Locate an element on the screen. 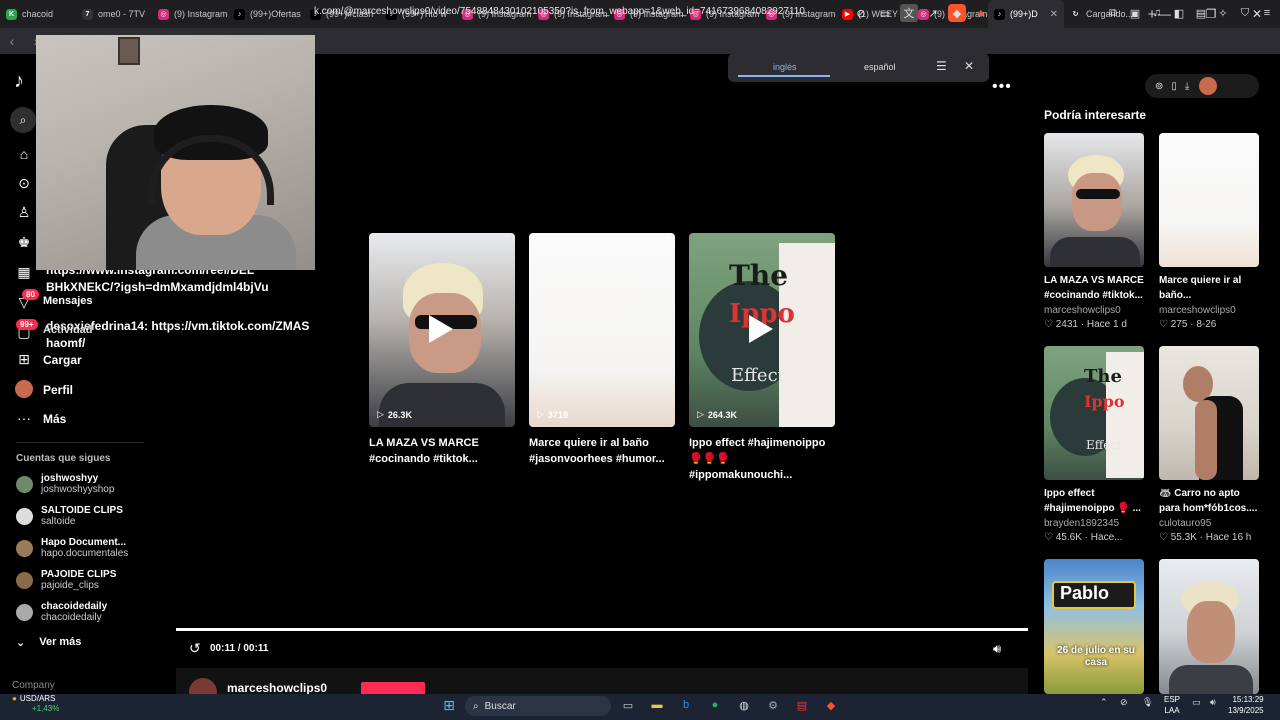  followed-account: chacoidedaily chacoidedaily is located at coordinates (61, 612).